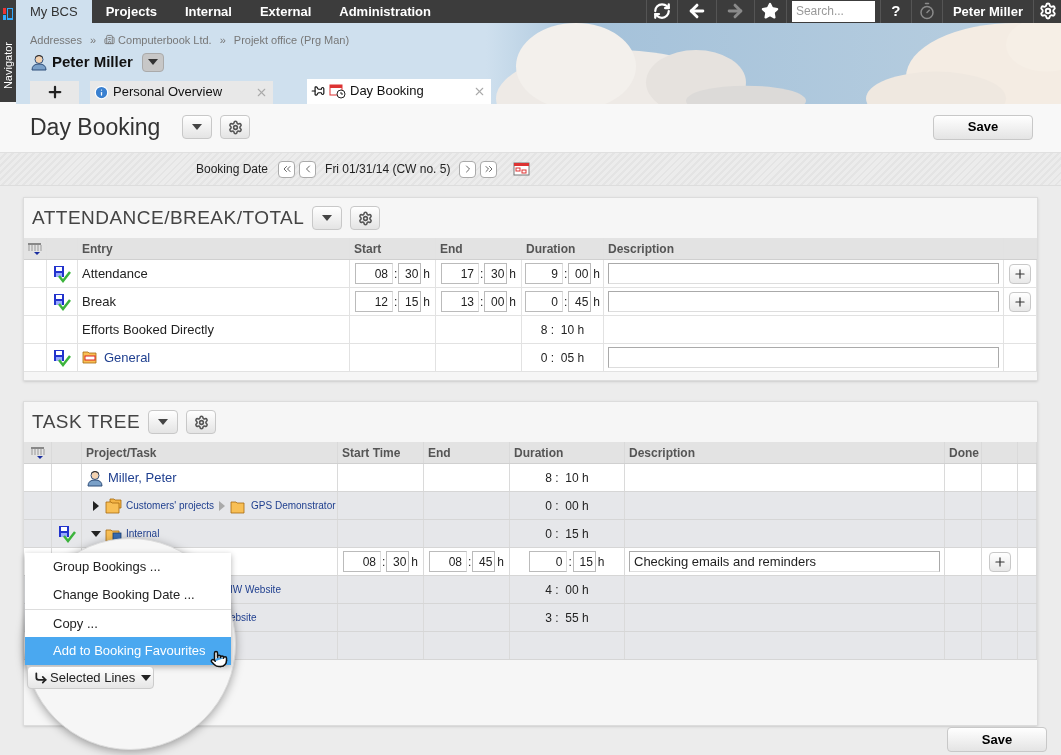 The height and width of the screenshot is (755, 1061). I want to click on description-field: Checking emails and reminders, so click(784, 561).